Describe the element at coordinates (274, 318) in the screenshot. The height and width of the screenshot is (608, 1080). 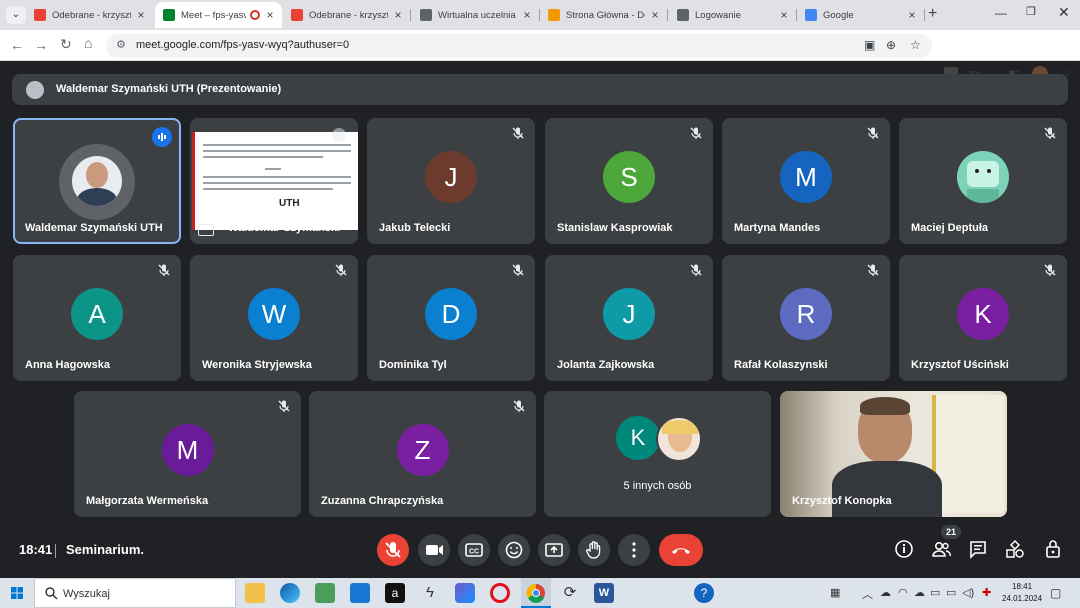
I see `participant-tile: W Weronika Stryjewska` at that location.